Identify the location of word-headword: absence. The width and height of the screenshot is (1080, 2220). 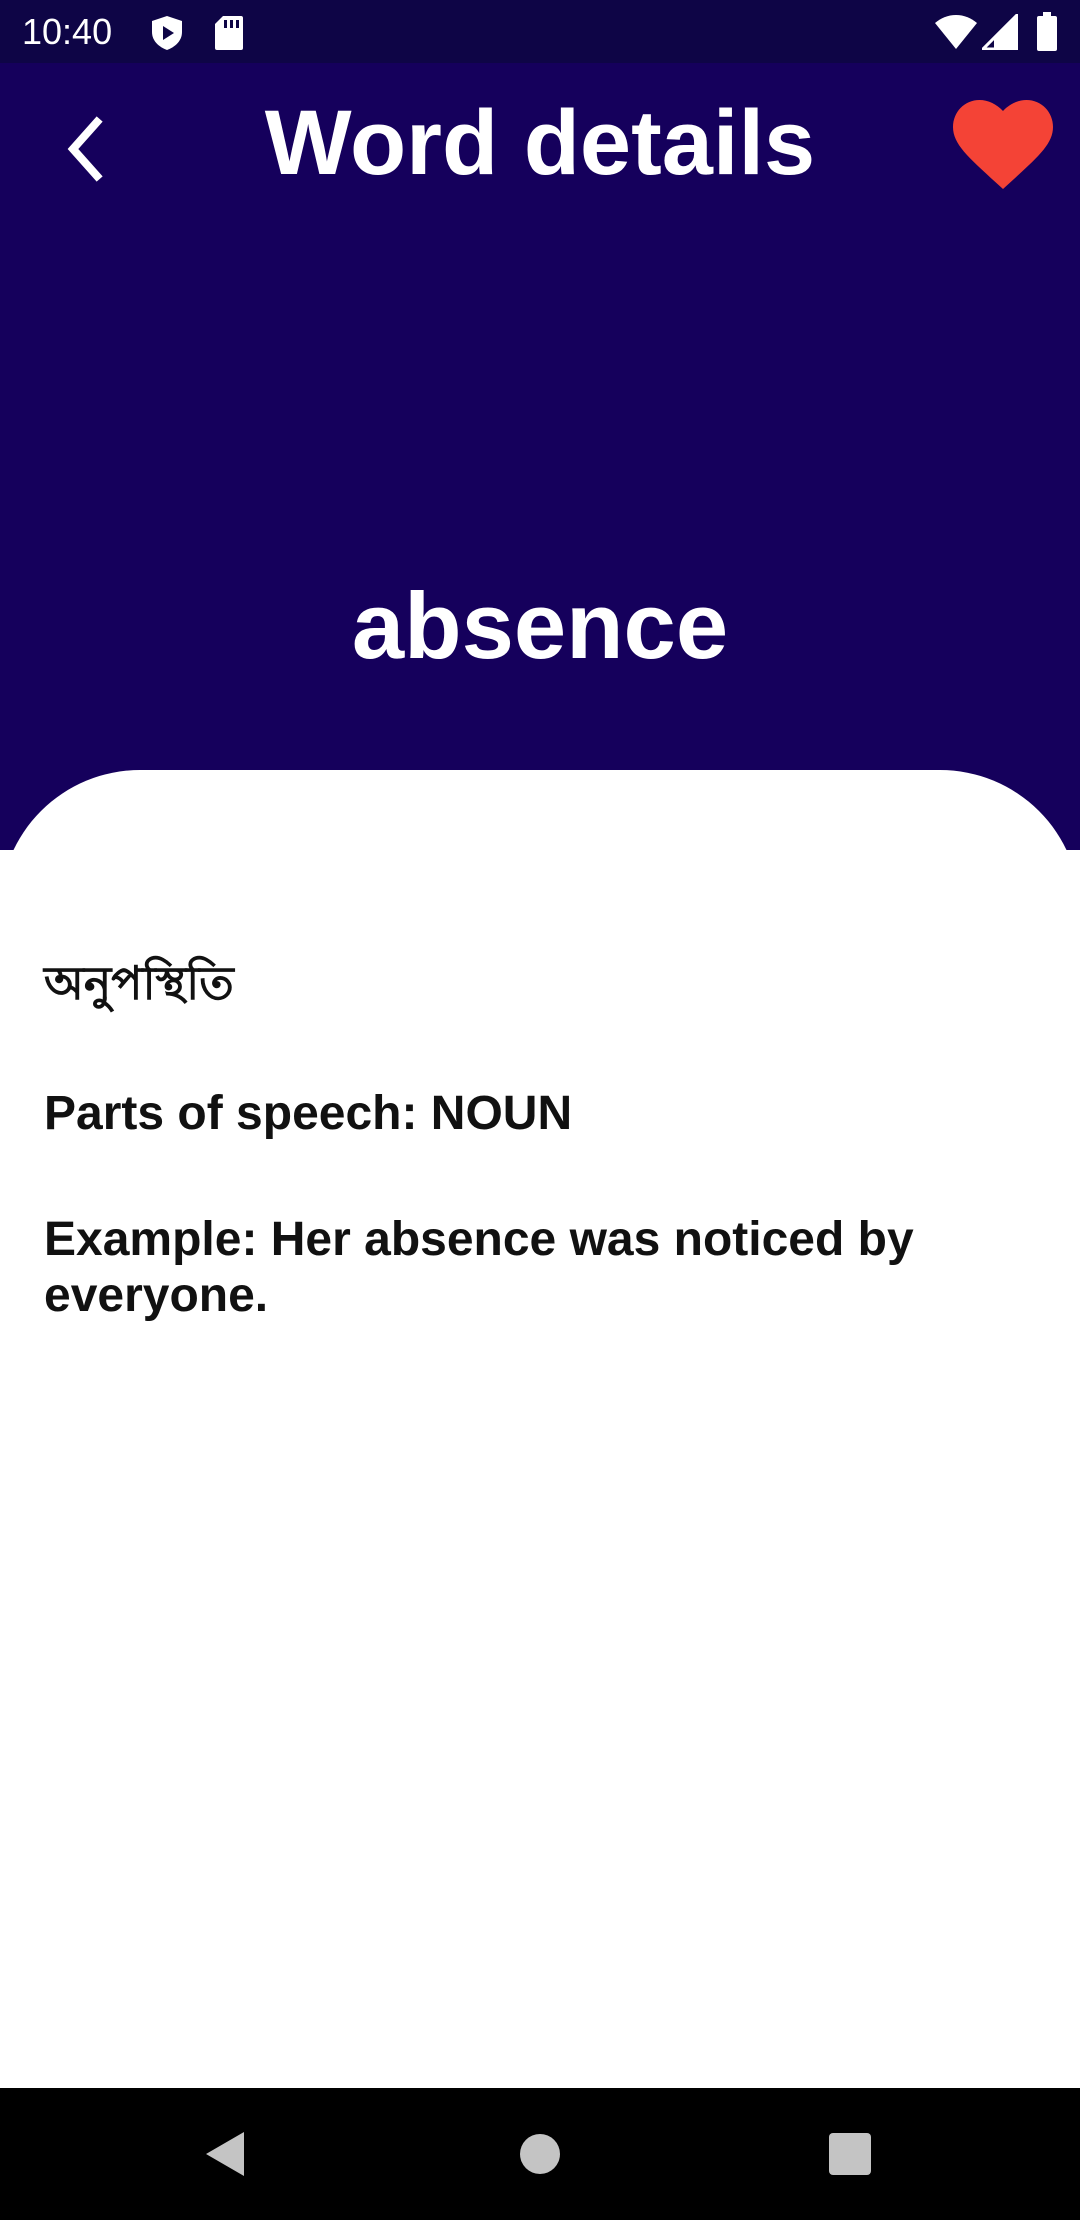
(540, 625).